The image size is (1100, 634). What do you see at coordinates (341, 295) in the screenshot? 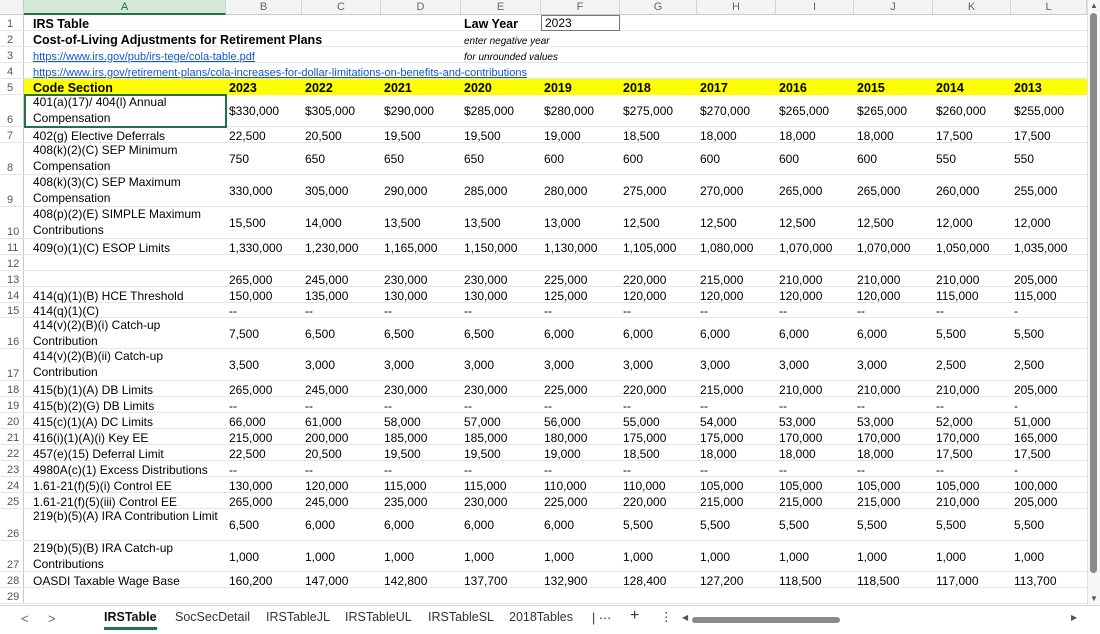
I see `value-cell: 135,000` at bounding box center [341, 295].